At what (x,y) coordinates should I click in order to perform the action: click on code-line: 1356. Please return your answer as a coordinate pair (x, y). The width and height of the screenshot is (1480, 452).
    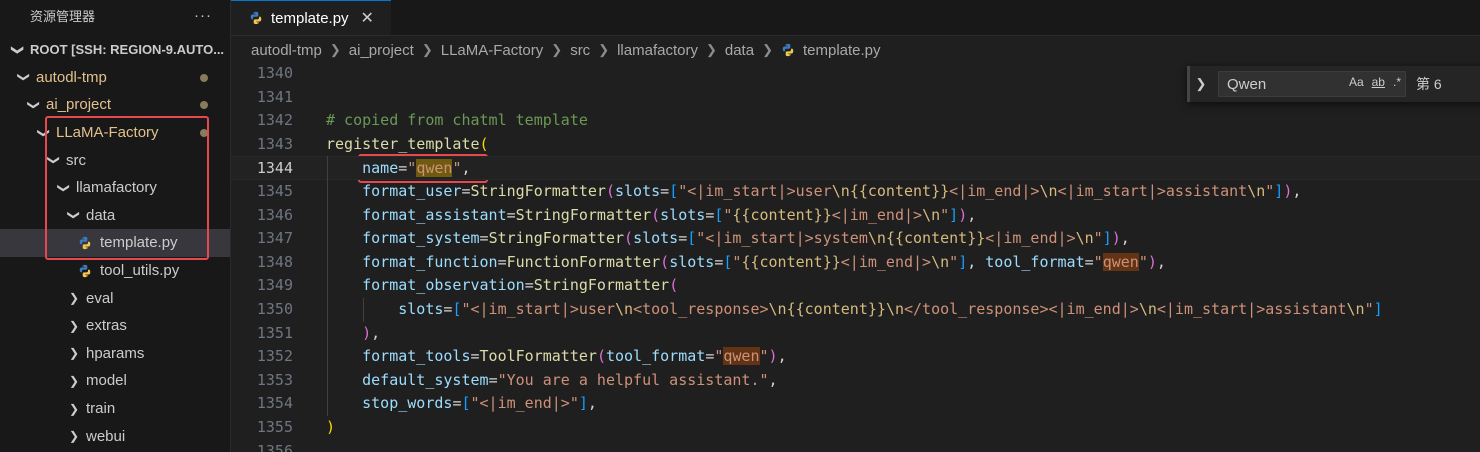
    Looking at the image, I should click on (855, 446).